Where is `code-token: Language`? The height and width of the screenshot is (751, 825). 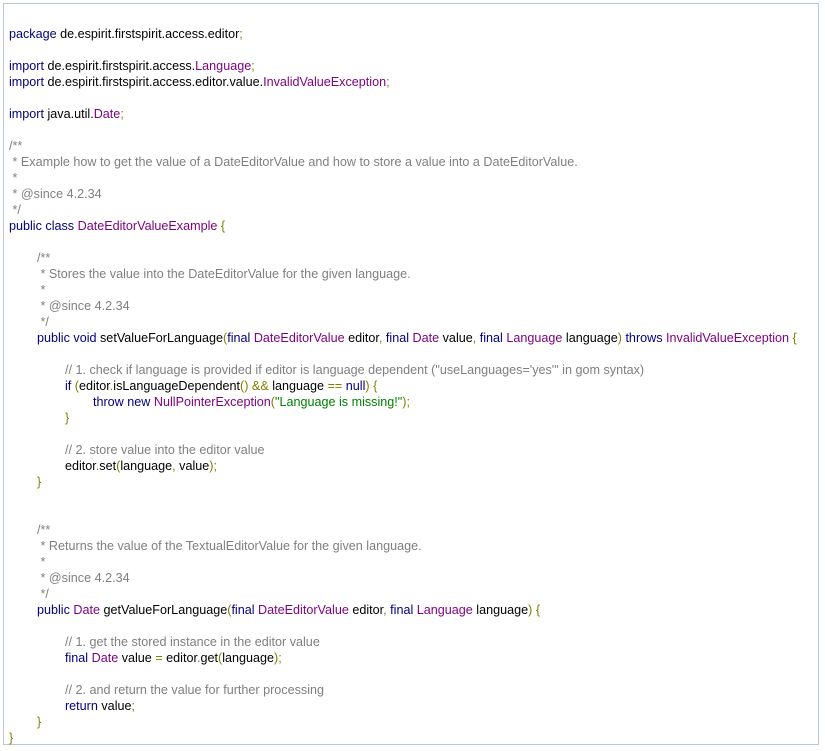 code-token: Language is located at coordinates (223, 66).